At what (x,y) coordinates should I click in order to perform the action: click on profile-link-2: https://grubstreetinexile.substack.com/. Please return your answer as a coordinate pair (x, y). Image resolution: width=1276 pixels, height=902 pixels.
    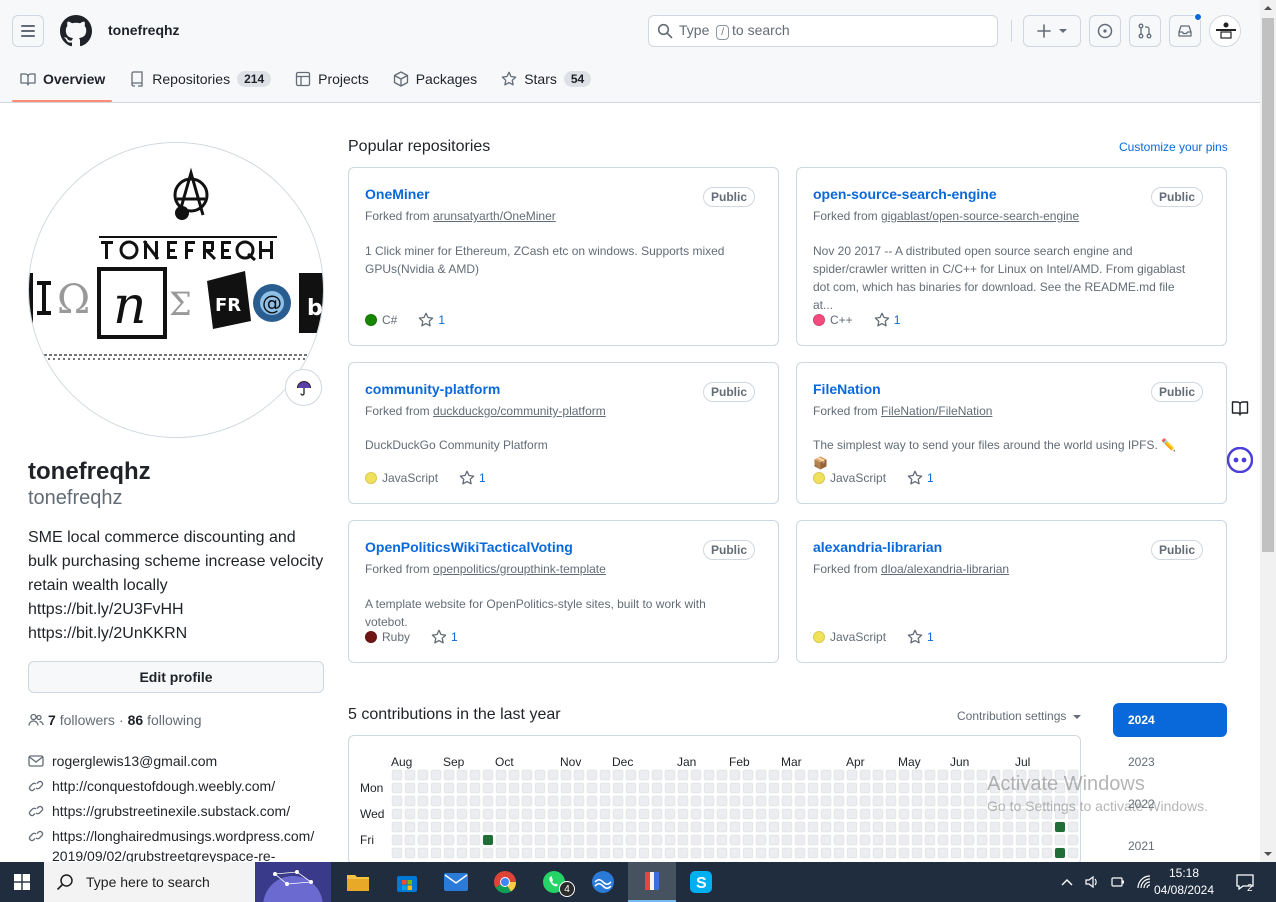
    Looking at the image, I should click on (178, 811).